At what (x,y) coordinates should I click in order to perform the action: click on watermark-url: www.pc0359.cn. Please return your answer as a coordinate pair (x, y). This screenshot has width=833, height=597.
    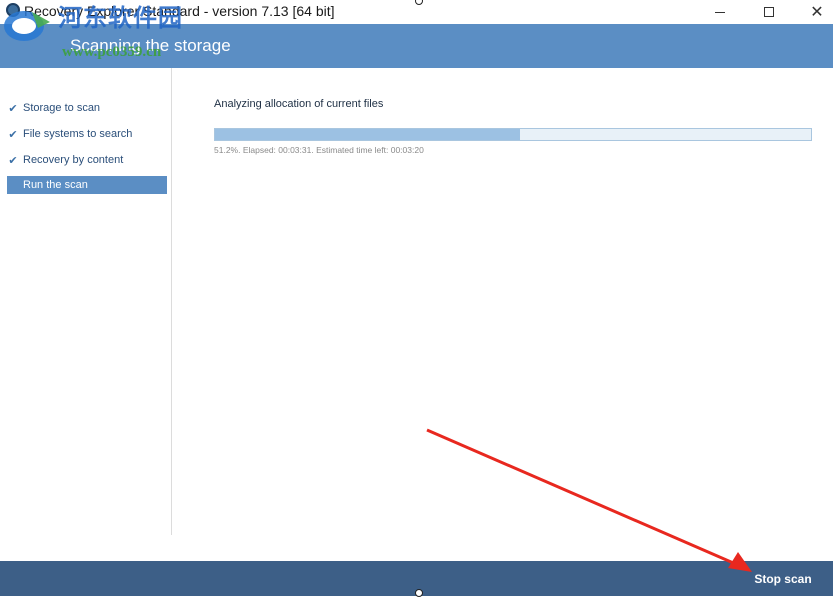
    Looking at the image, I should click on (112, 52).